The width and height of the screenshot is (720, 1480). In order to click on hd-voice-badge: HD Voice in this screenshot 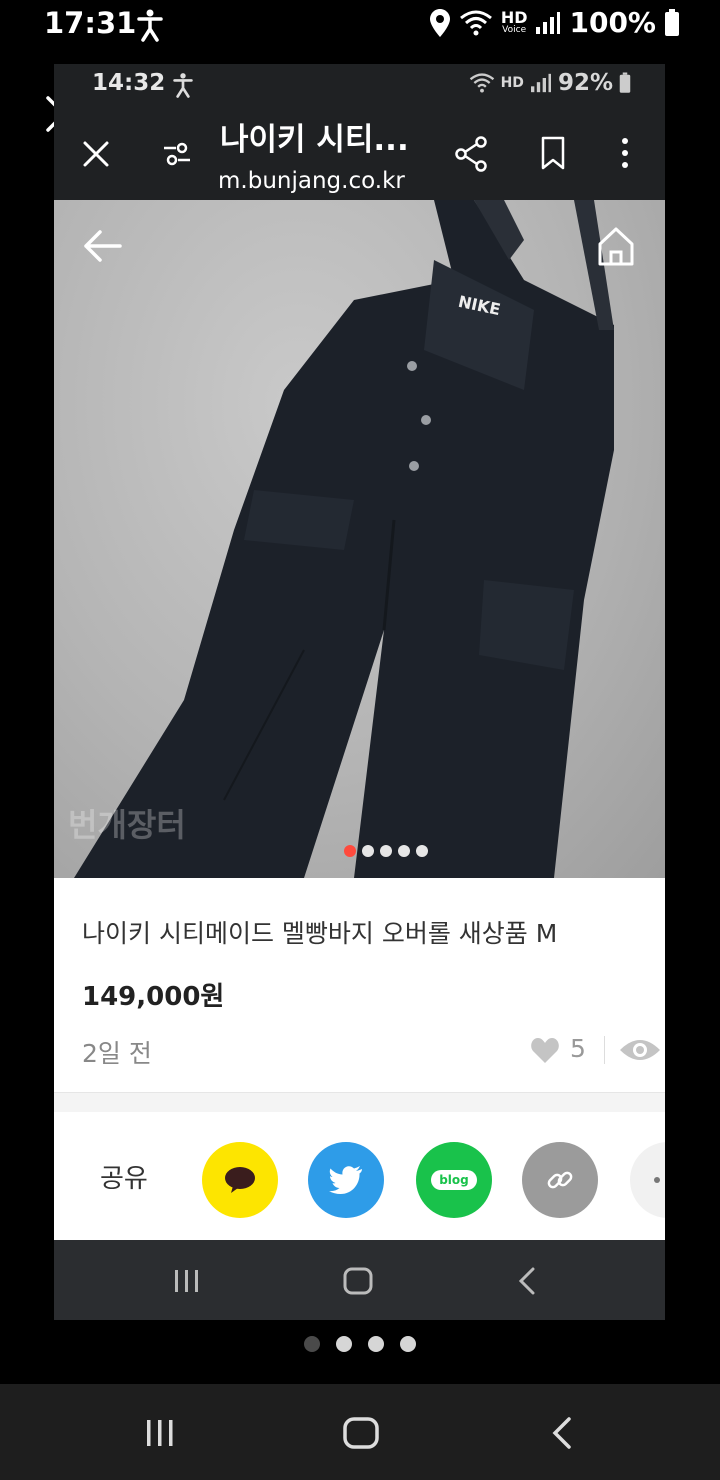, I will do `click(514, 22)`.